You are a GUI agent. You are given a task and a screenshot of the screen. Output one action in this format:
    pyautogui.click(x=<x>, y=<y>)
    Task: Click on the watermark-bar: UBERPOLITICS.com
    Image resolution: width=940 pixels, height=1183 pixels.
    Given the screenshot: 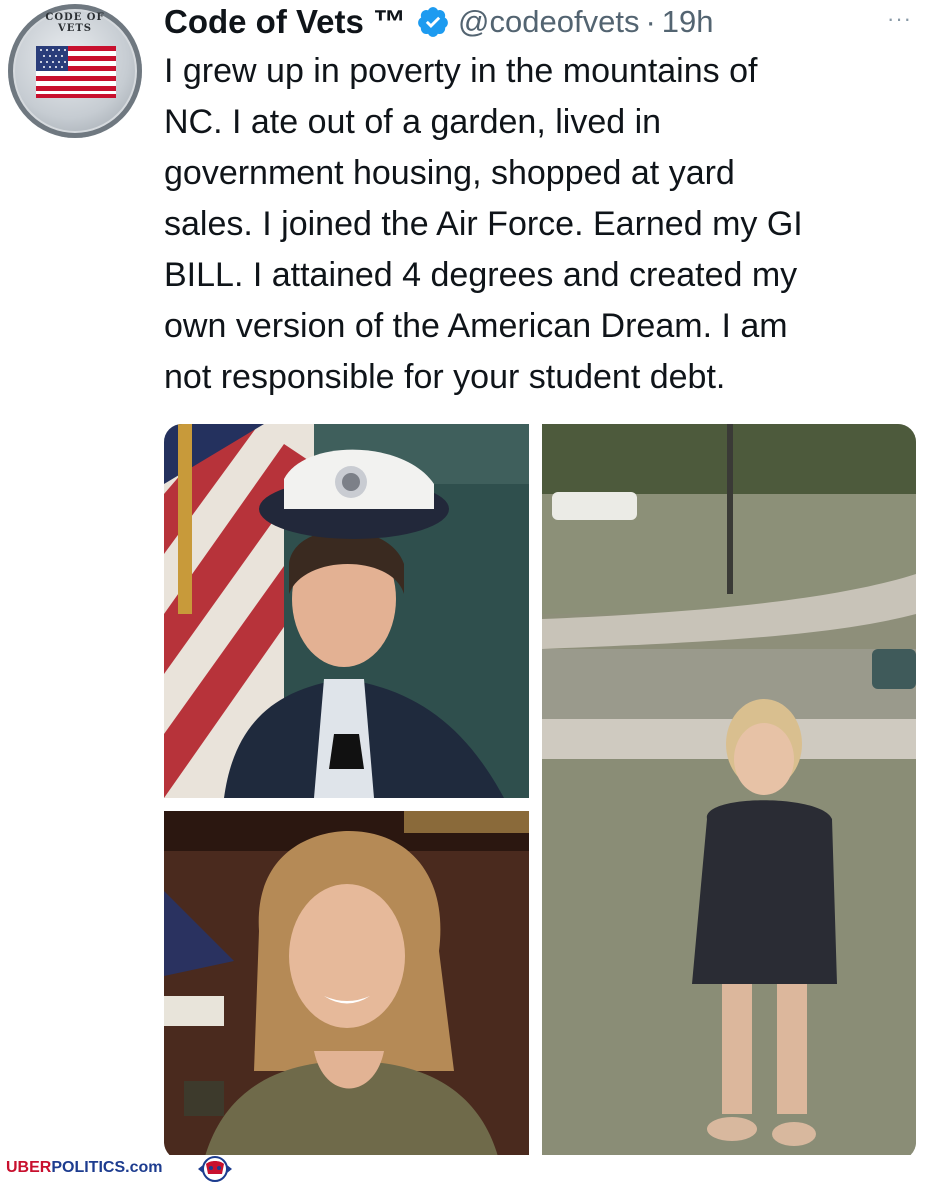 What is the action you would take?
    pyautogui.click(x=470, y=1169)
    